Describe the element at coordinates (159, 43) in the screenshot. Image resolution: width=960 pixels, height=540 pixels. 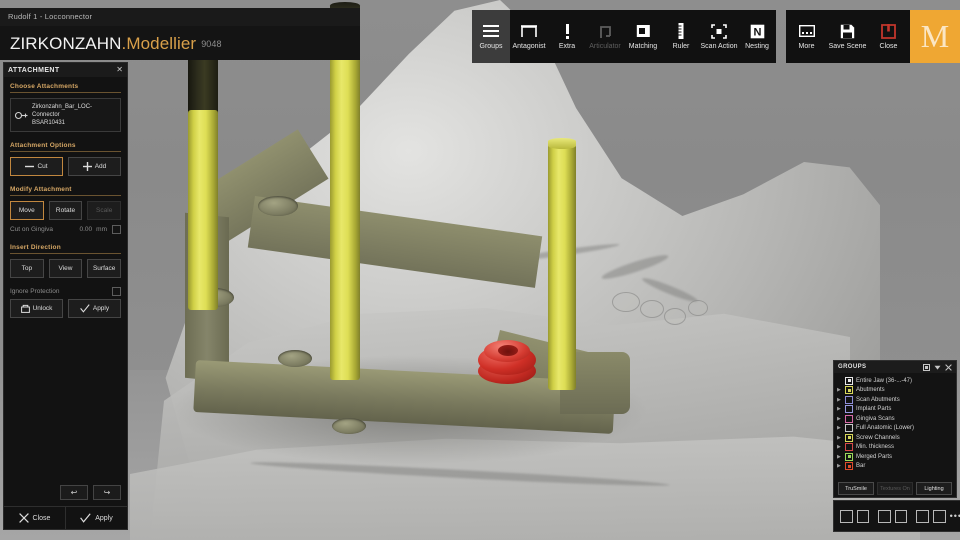
I see `brand-product: .Modellier` at that location.